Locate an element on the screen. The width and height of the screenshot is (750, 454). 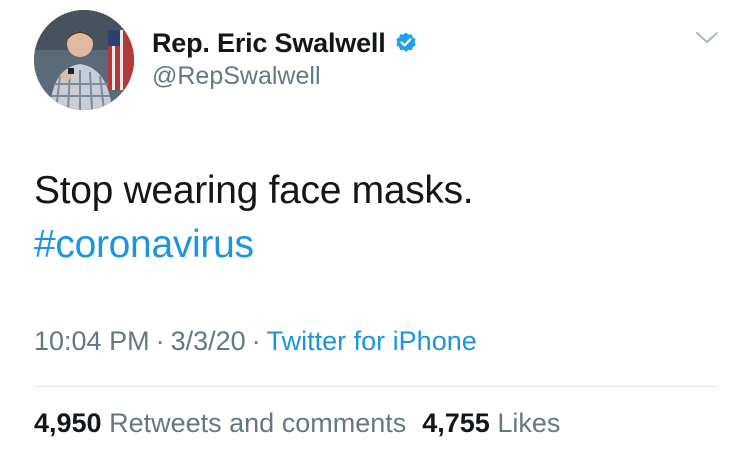
retweets-label: Retweets and comments is located at coordinates (258, 423).